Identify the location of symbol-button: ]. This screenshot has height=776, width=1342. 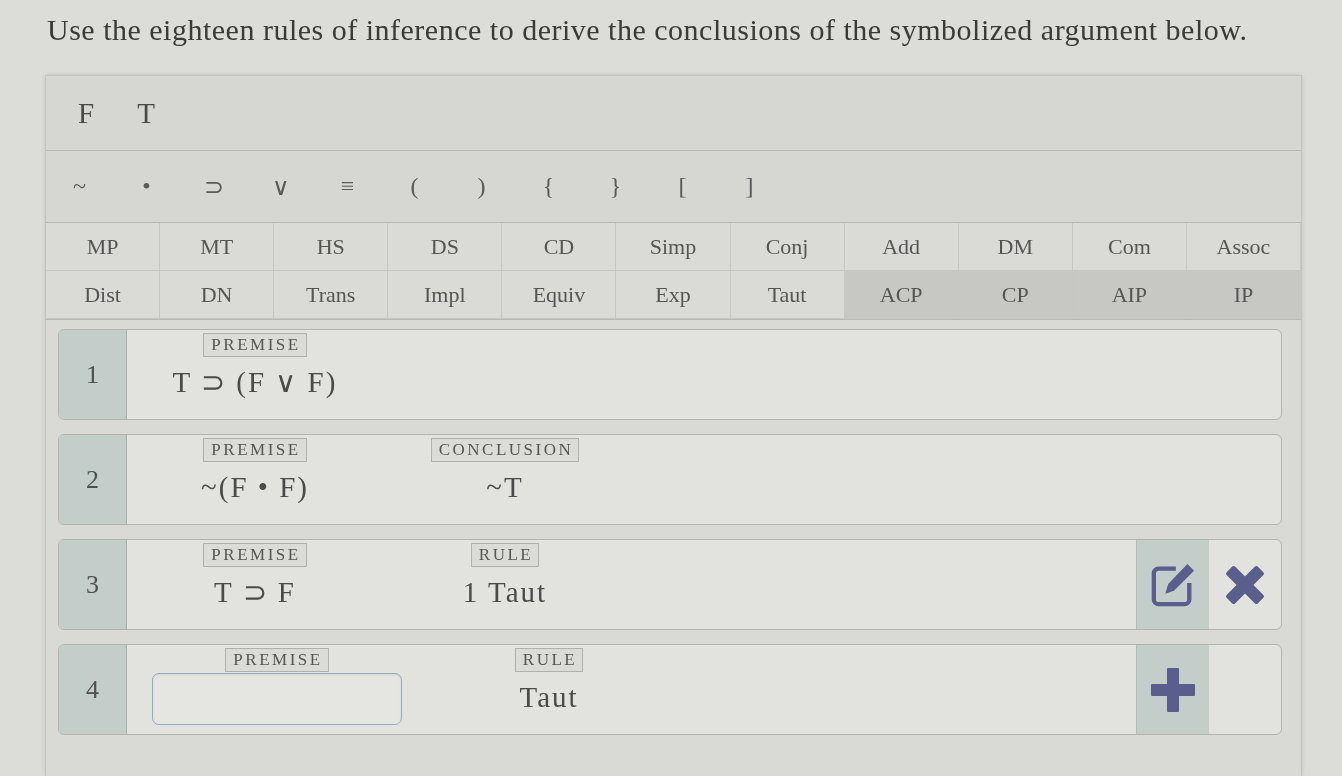
(749, 186).